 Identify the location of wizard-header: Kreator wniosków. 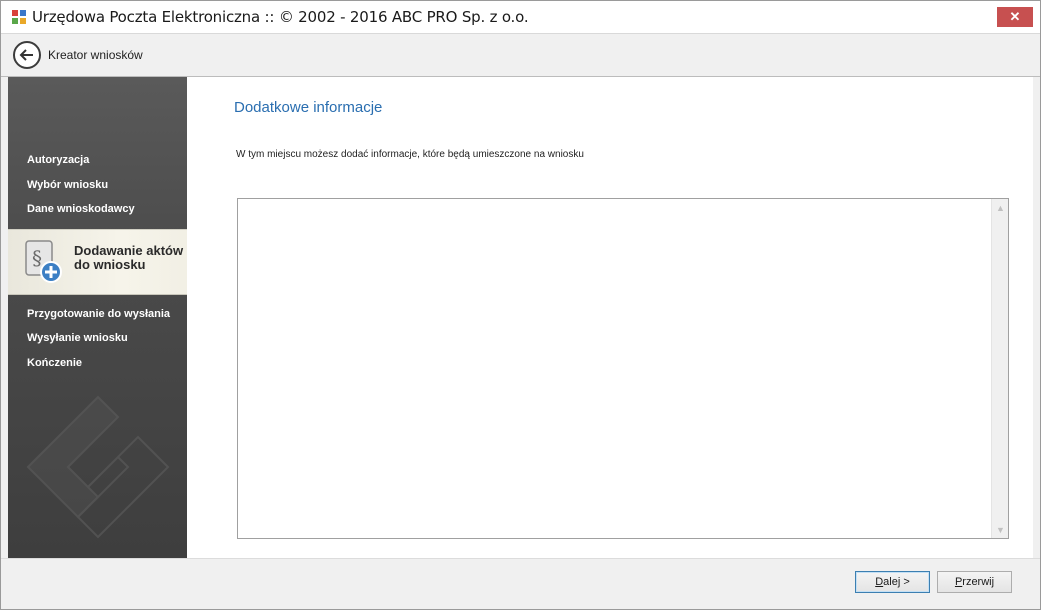
(520, 55).